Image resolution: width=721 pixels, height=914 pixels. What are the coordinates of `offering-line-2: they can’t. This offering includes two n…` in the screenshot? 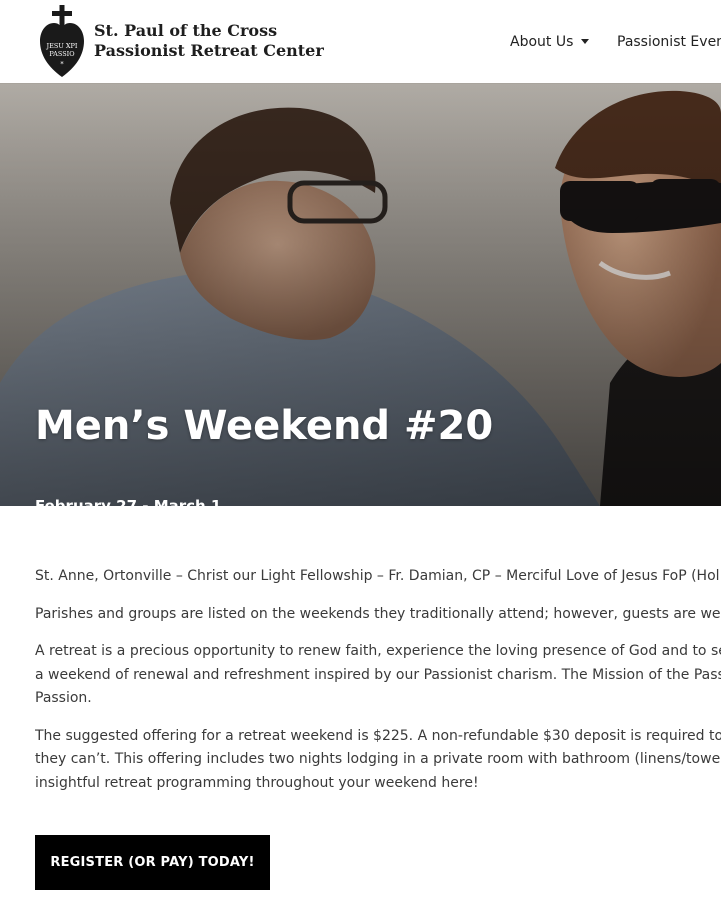 It's located at (378, 759).